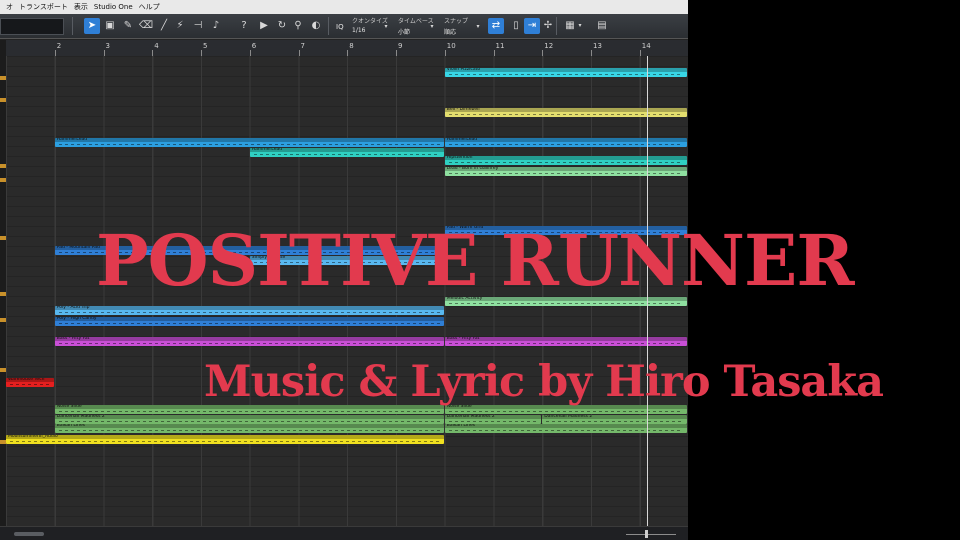  I want to click on track-search-field, so click(32, 26).